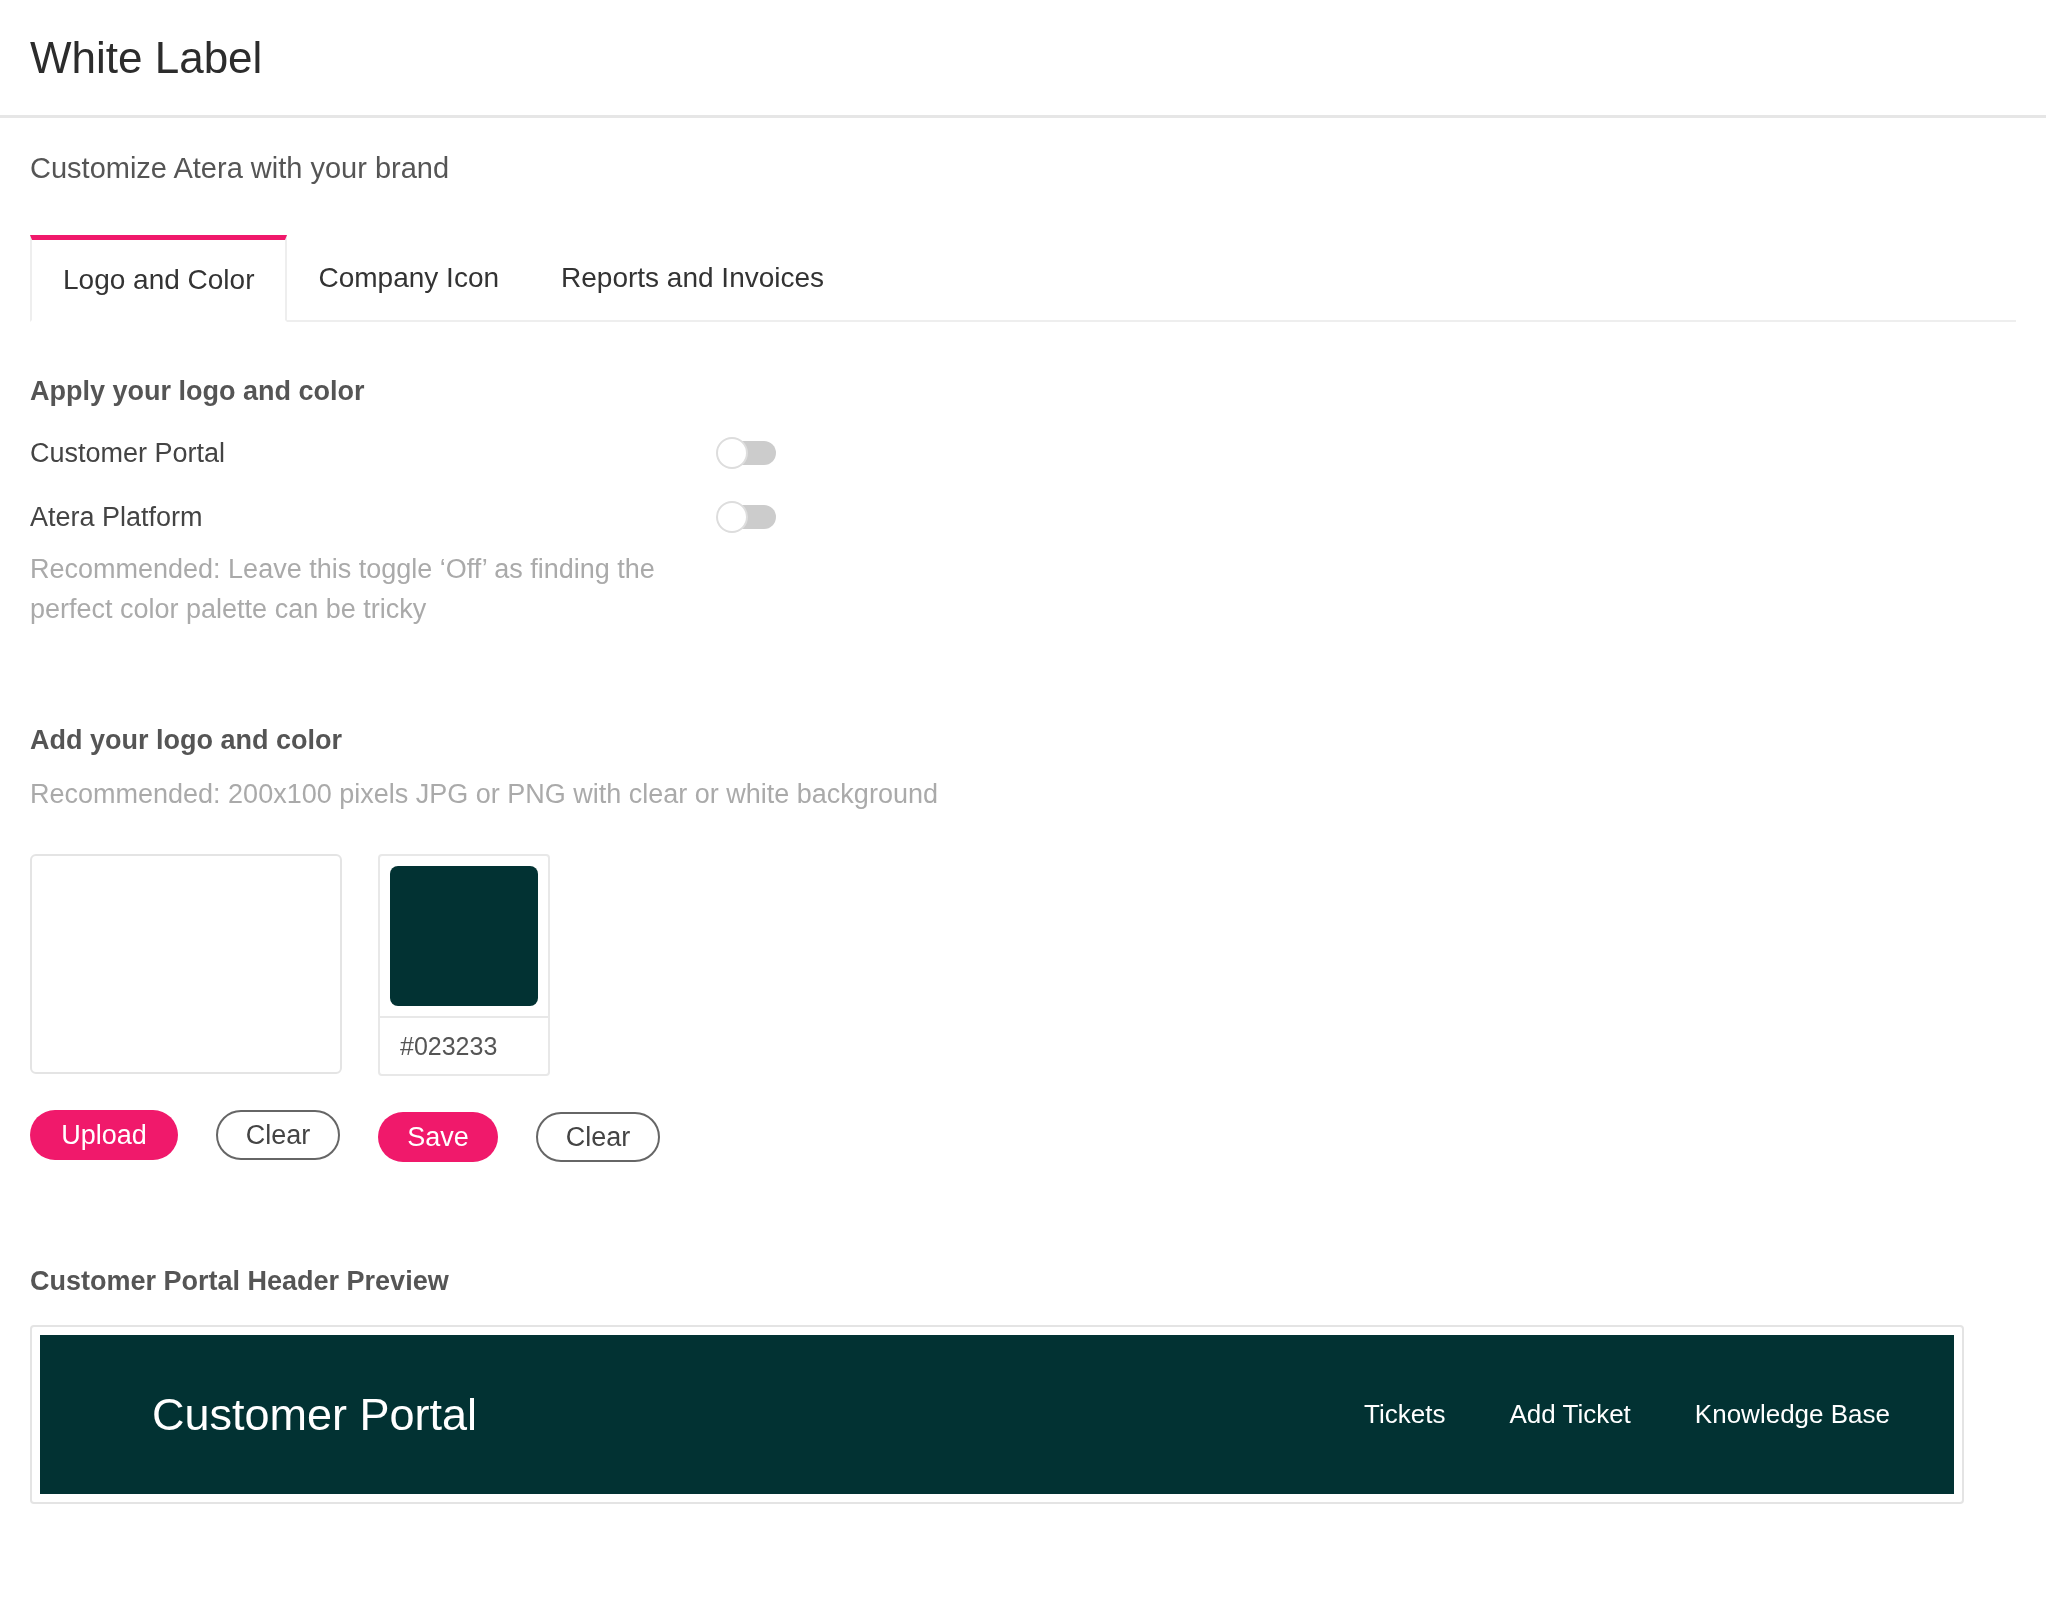 Image resolution: width=2046 pixels, height=1616 pixels. What do you see at coordinates (116, 517) in the screenshot?
I see `toggle-label: Atera Platform` at bounding box center [116, 517].